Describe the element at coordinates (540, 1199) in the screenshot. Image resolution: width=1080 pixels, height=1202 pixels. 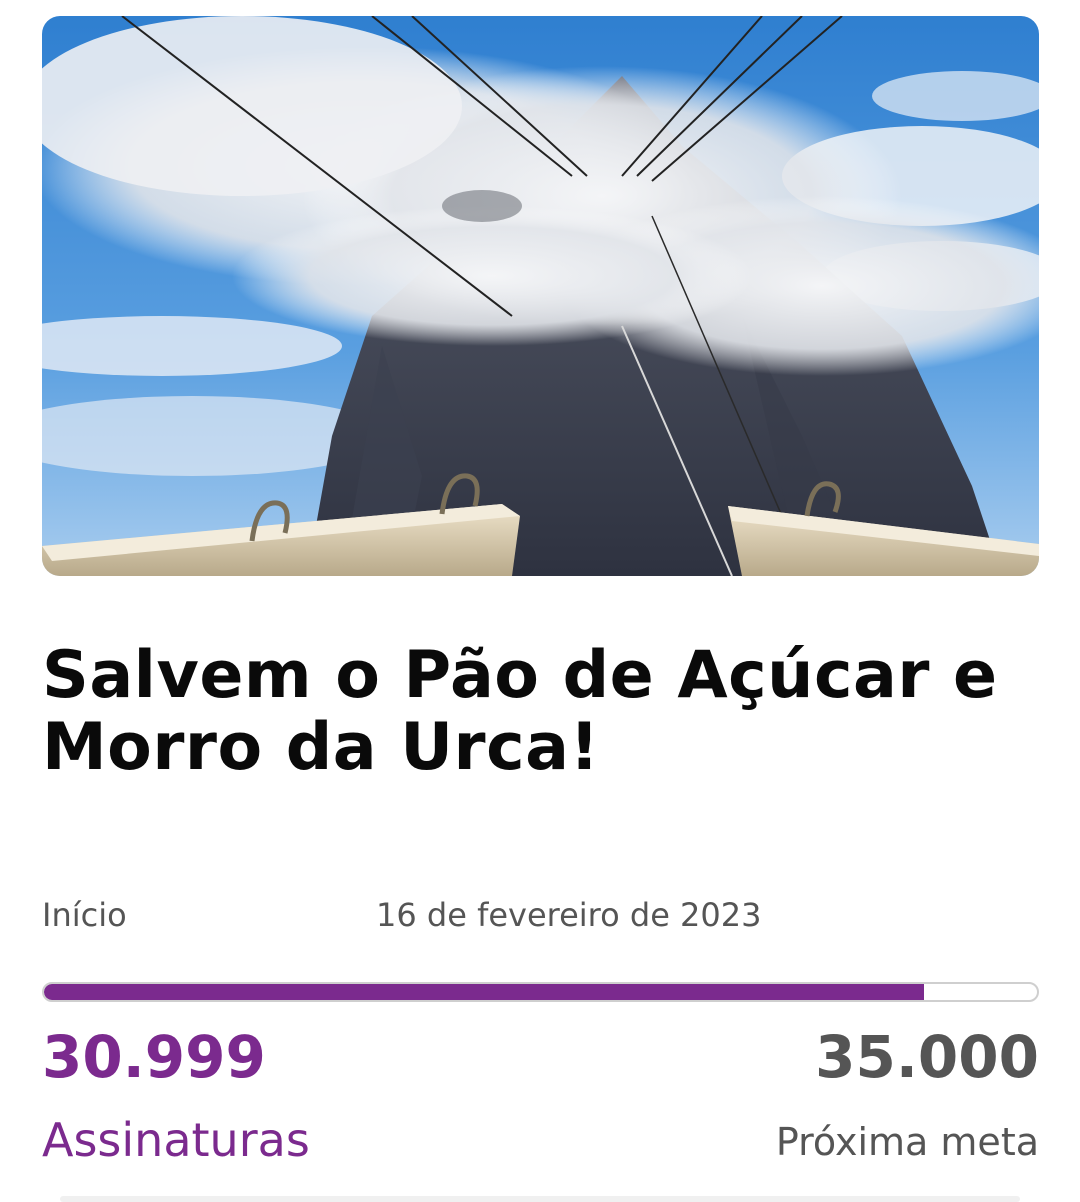
I see `section-divider` at that location.